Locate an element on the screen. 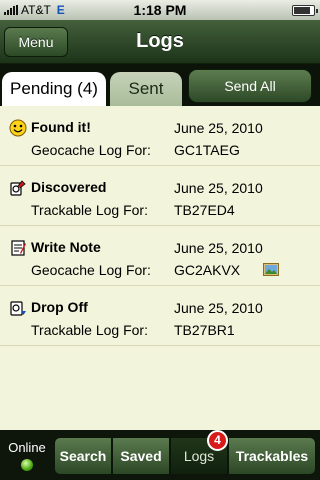 The image size is (320, 480). log-code: TB27BR1 is located at coordinates (204, 330).